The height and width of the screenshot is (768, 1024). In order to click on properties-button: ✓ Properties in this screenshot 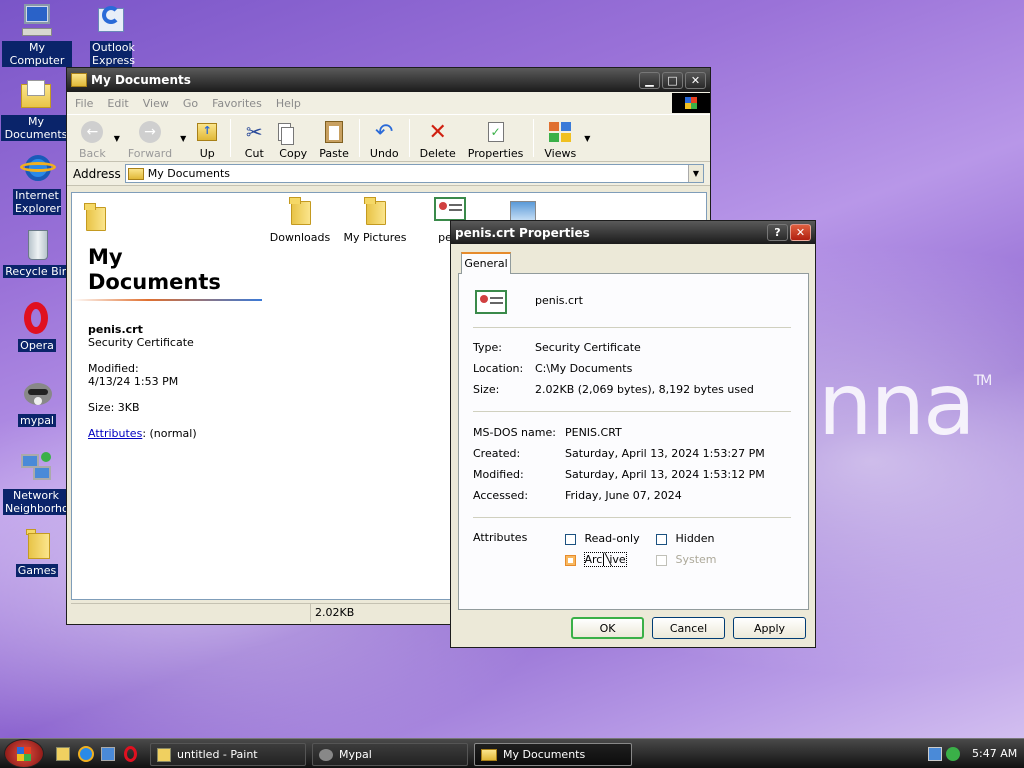, I will do `click(496, 138)`.